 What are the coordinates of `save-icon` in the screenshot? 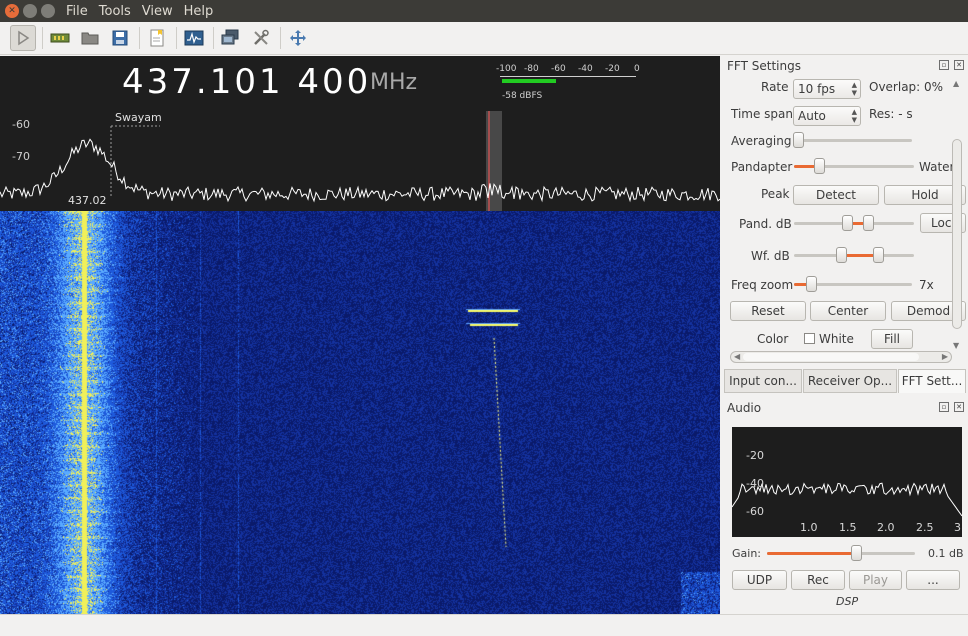 It's located at (120, 38).